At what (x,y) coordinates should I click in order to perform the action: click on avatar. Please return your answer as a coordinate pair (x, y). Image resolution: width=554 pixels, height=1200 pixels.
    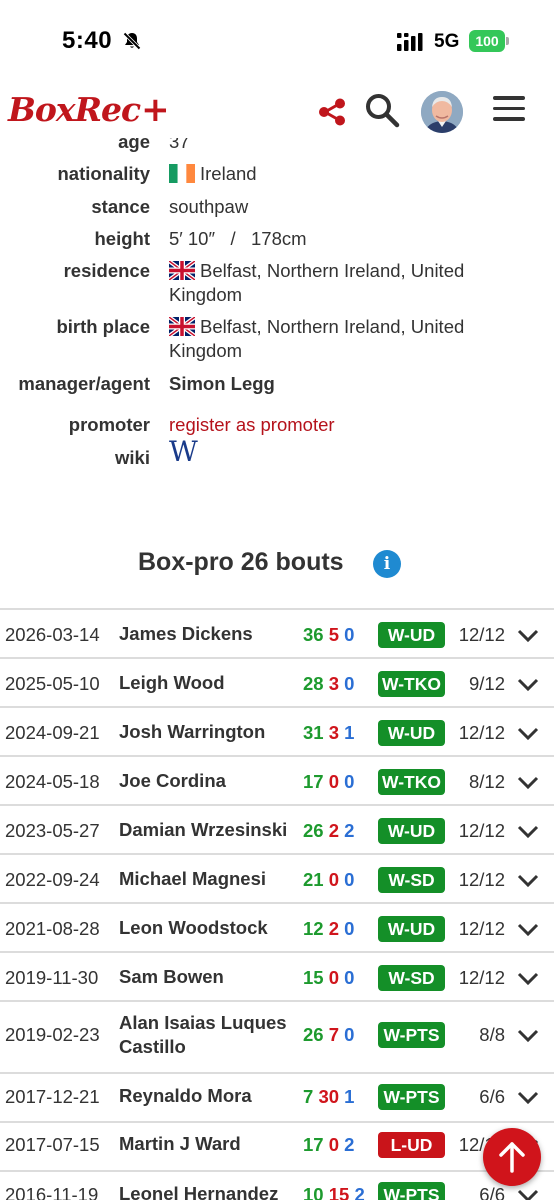
    Looking at the image, I should click on (442, 112).